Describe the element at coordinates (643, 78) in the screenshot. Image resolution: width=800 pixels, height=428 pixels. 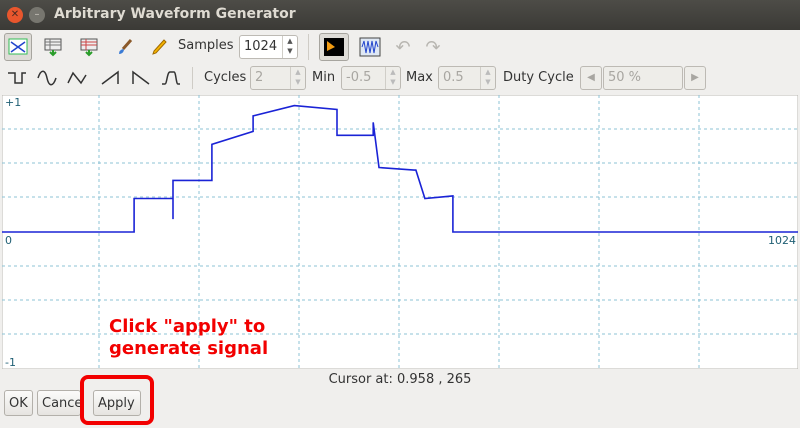
I see `duty-cycle-field: 50 %` at that location.